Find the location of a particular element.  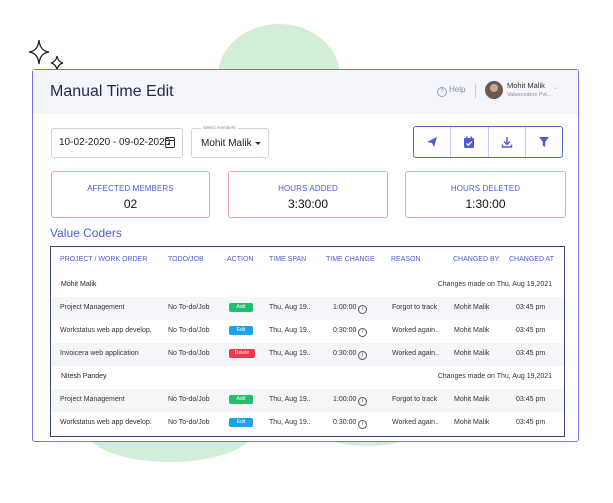

company-heading: Value Coders is located at coordinates (86, 233).